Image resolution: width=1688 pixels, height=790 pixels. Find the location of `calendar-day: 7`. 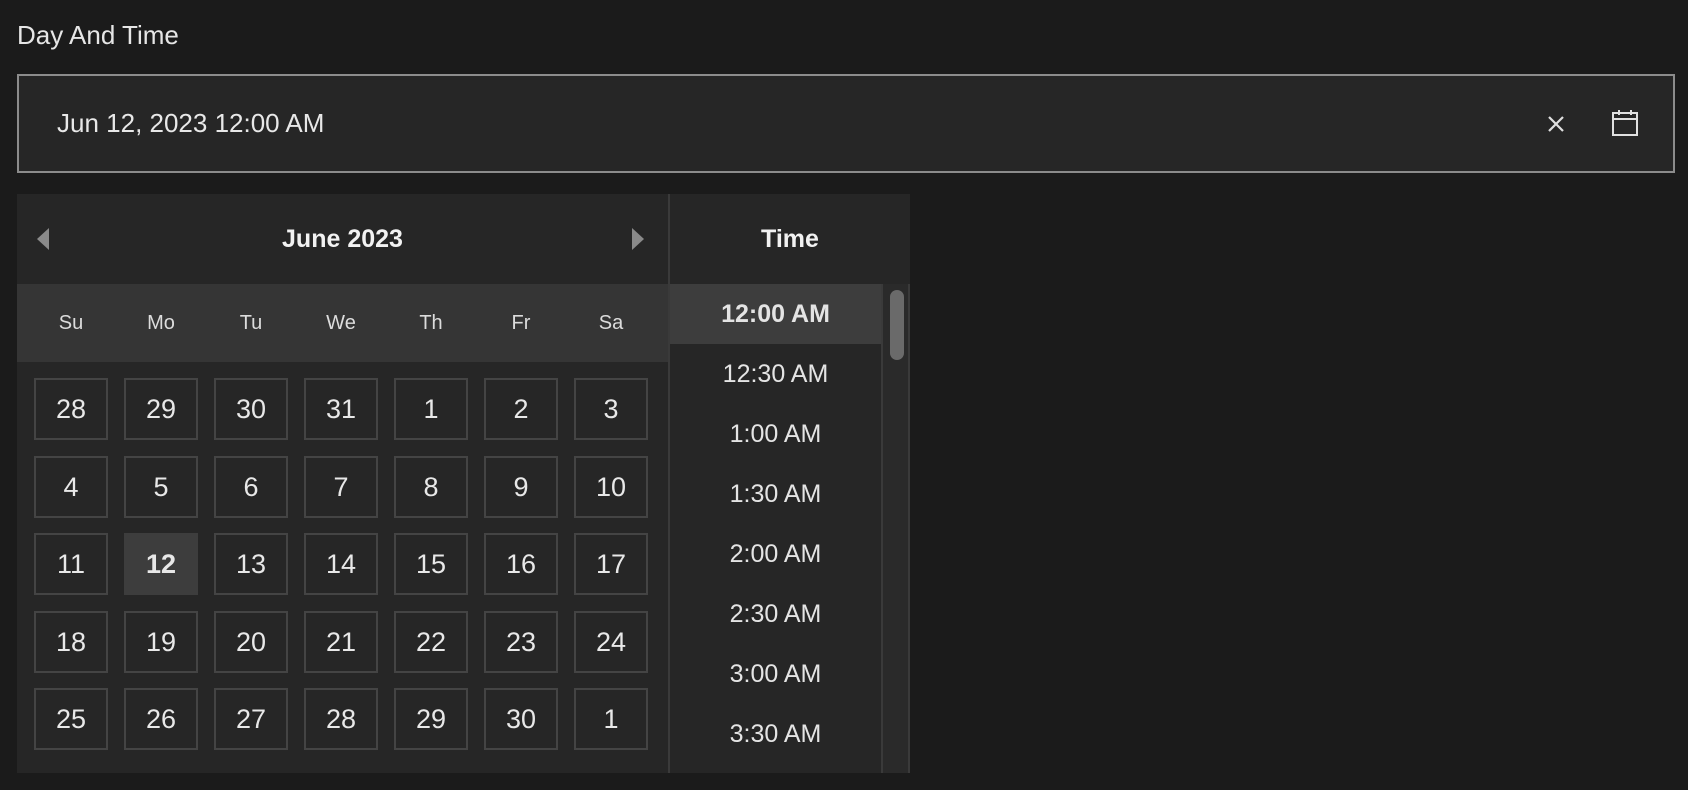

calendar-day: 7 is located at coordinates (341, 487).